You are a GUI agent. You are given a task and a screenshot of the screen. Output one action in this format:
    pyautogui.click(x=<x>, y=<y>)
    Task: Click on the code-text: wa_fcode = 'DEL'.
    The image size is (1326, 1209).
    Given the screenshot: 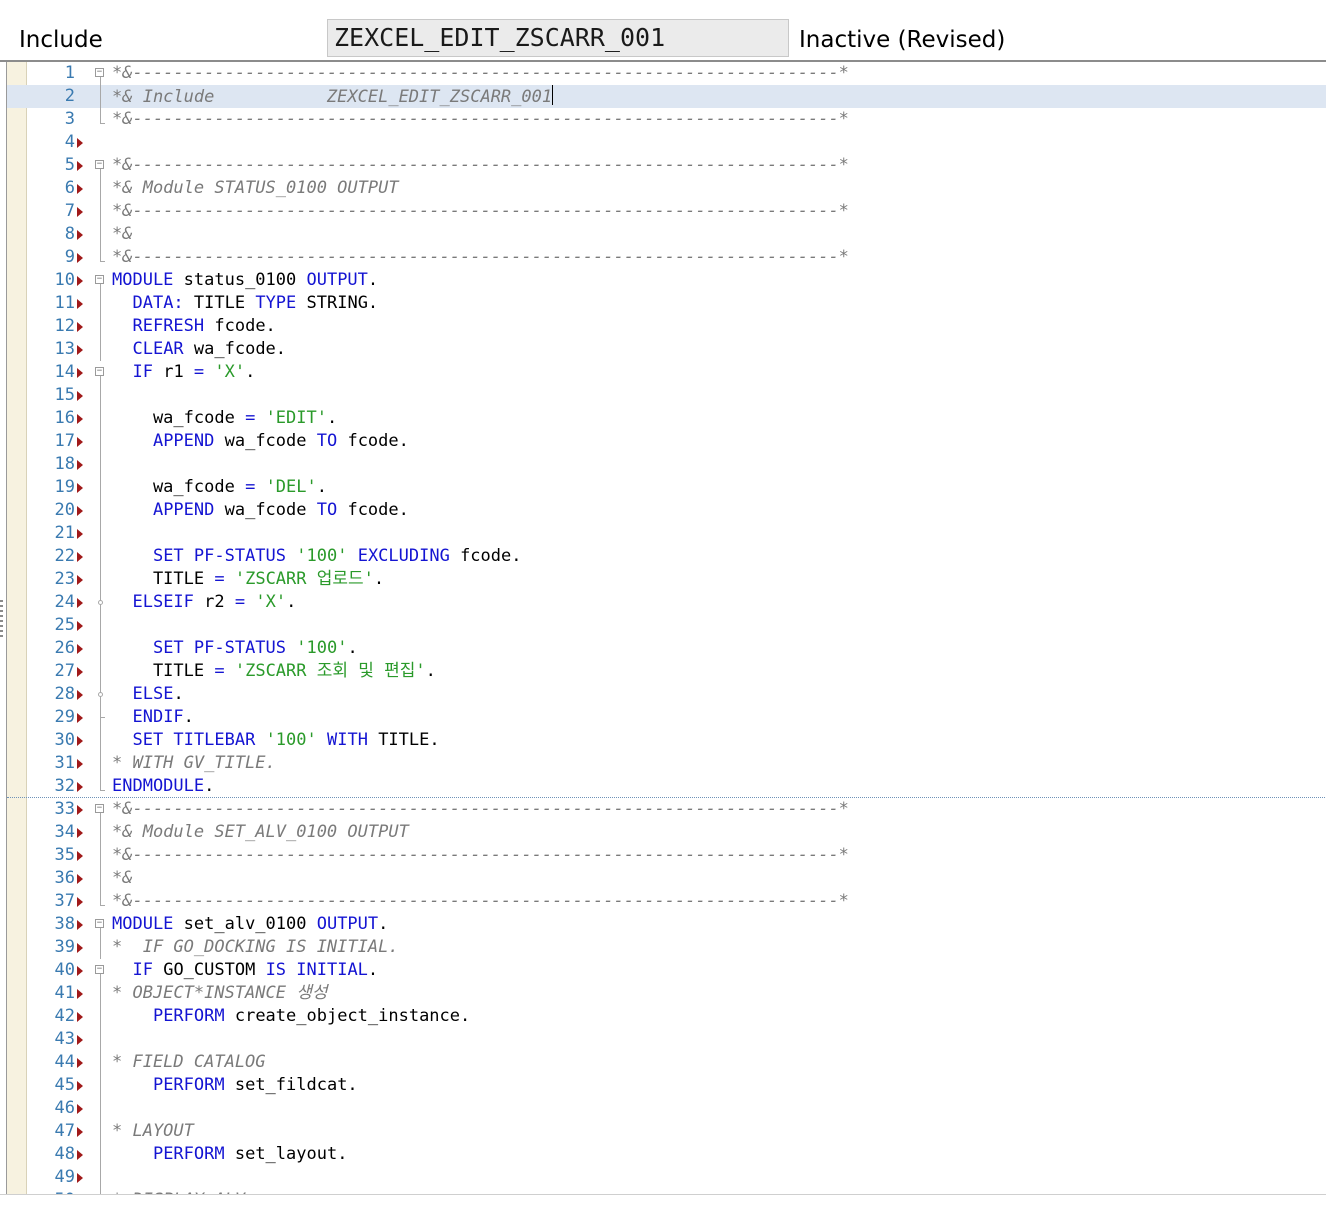 What is the action you would take?
    pyautogui.click(x=219, y=487)
    